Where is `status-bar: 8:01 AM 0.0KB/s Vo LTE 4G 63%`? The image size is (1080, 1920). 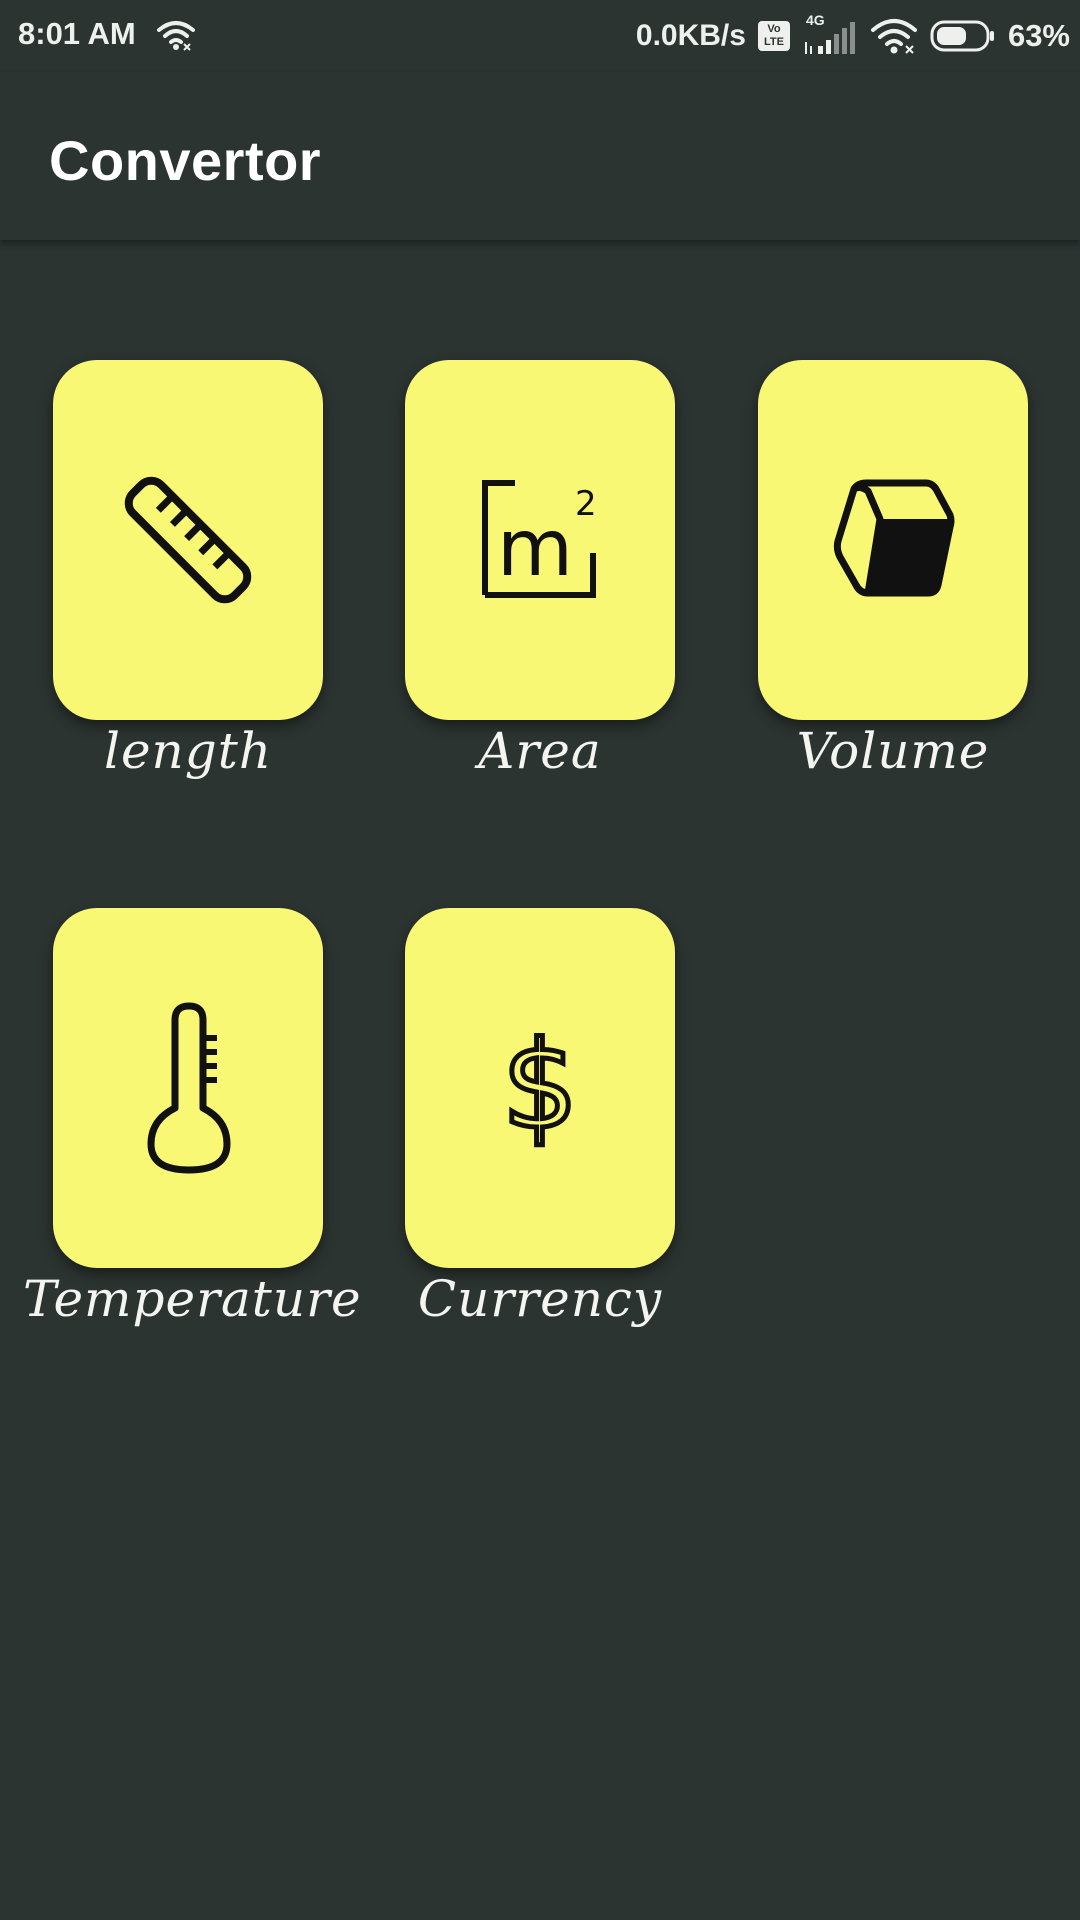
status-bar: 8:01 AM 0.0KB/s Vo LTE 4G 63% is located at coordinates (540, 36).